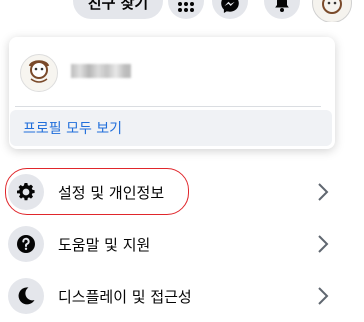 The height and width of the screenshot is (322, 364). I want to click on avatar, so click(332, 7).